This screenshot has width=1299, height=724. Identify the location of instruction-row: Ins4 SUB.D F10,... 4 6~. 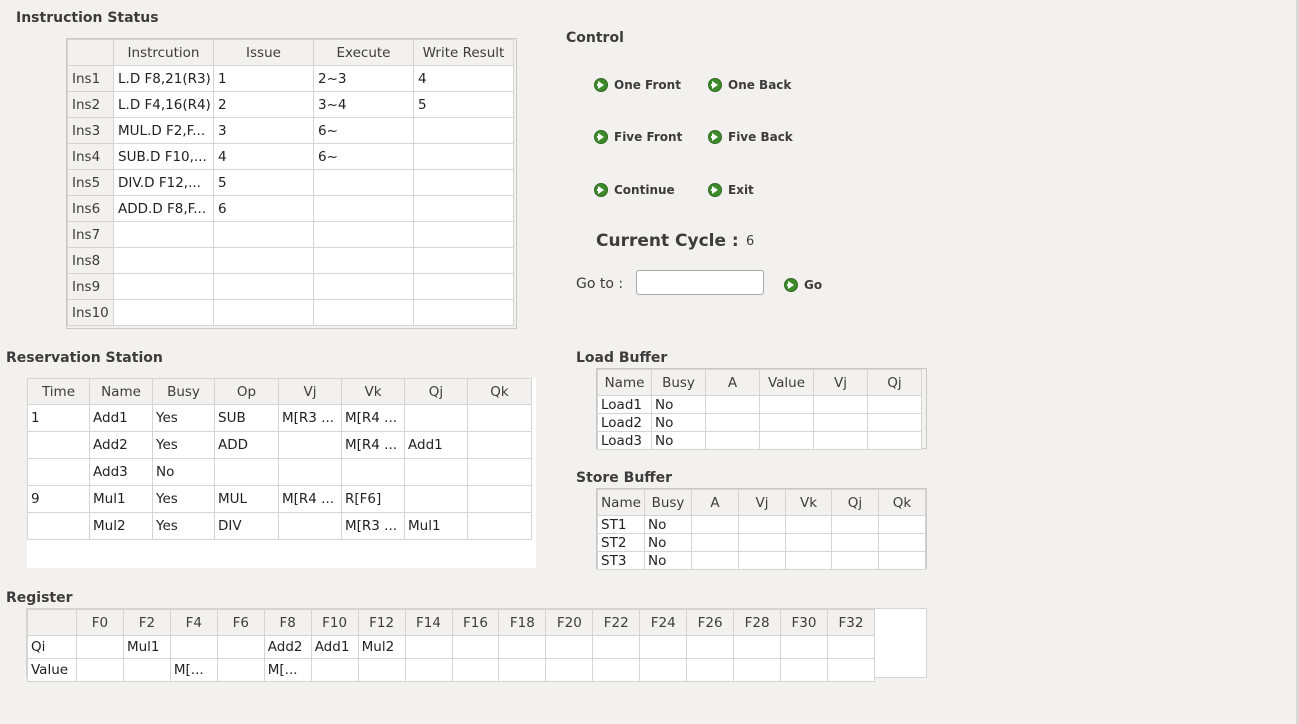
(290, 156).